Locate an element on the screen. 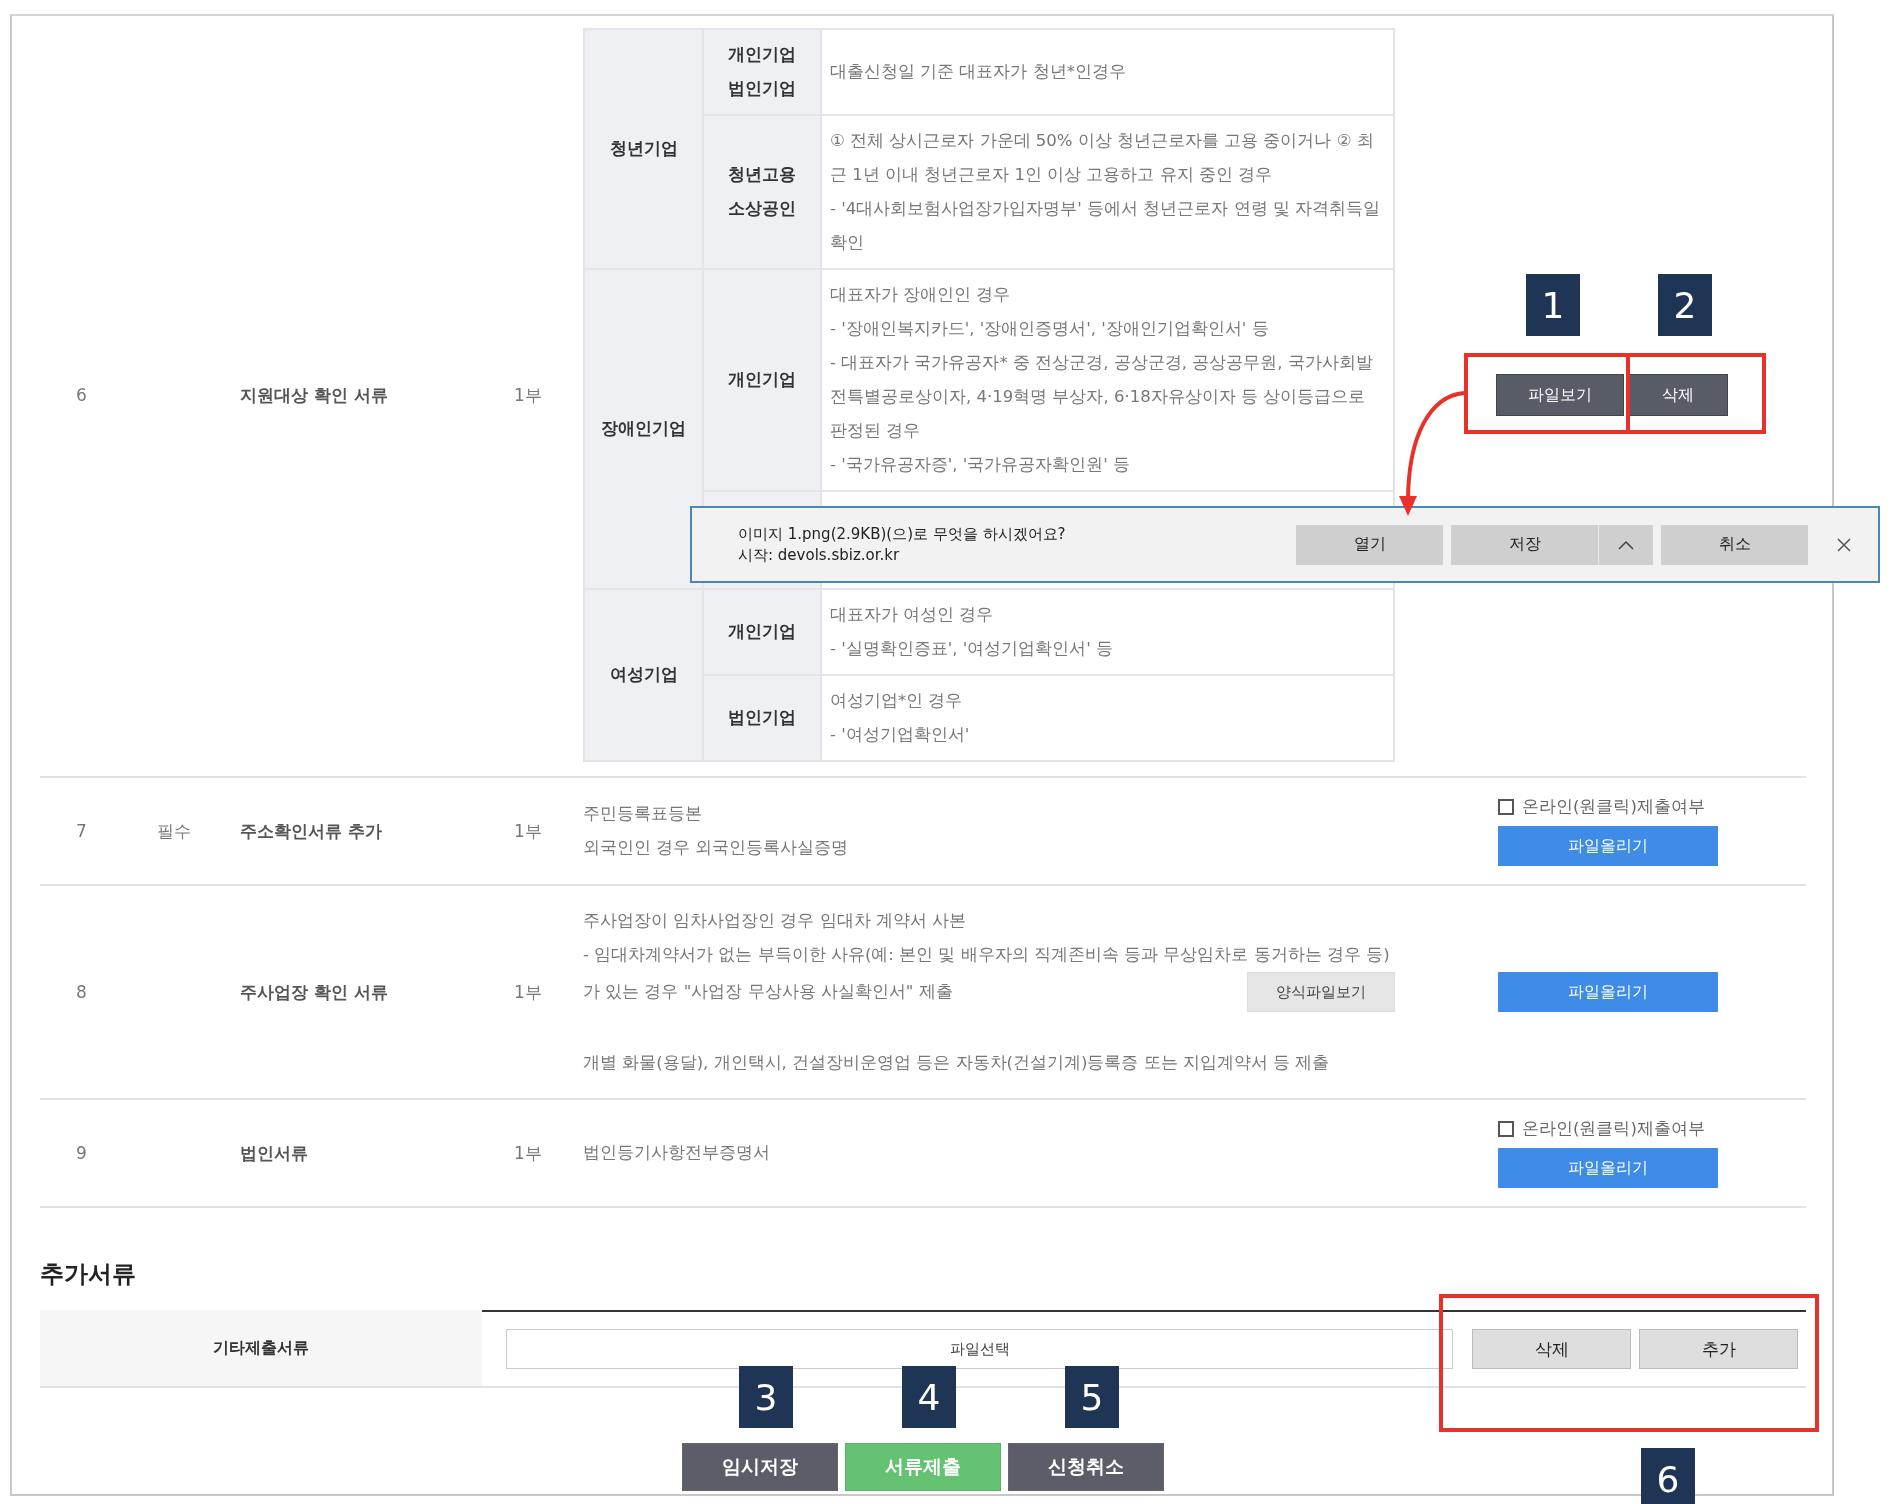  category-cell: 장애인기업 is located at coordinates (643, 429).